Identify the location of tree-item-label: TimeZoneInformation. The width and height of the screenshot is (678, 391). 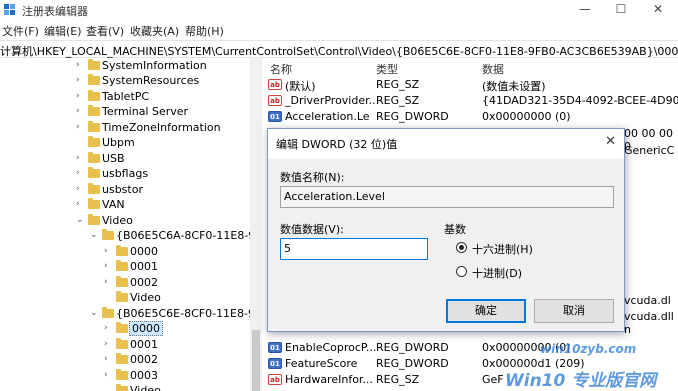
(161, 127).